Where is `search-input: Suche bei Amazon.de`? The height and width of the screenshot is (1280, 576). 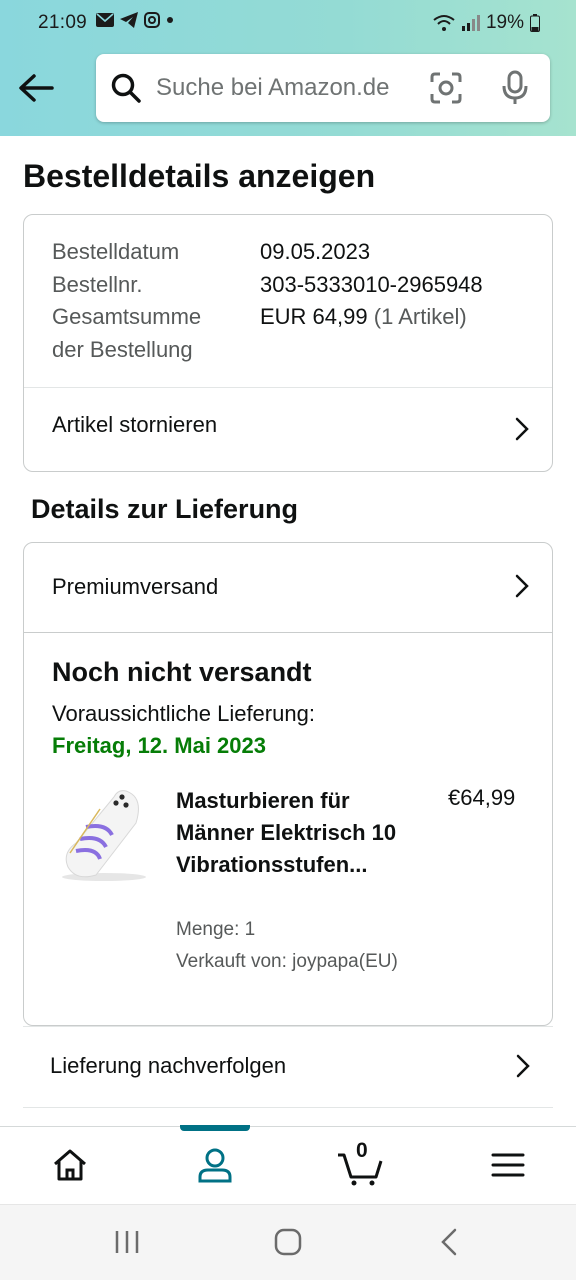 search-input: Suche bei Amazon.de is located at coordinates (273, 88).